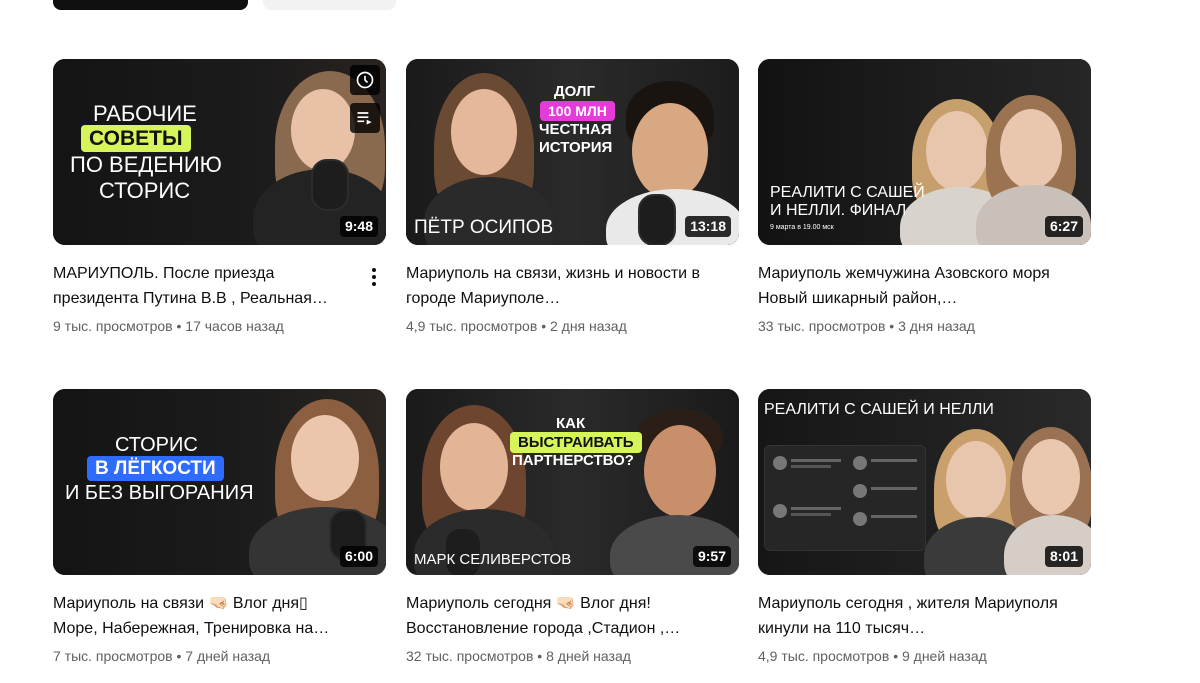 This screenshot has width=1200, height=683. I want to click on thumbnail-text-highlight: СОВЕТЫ, so click(136, 138).